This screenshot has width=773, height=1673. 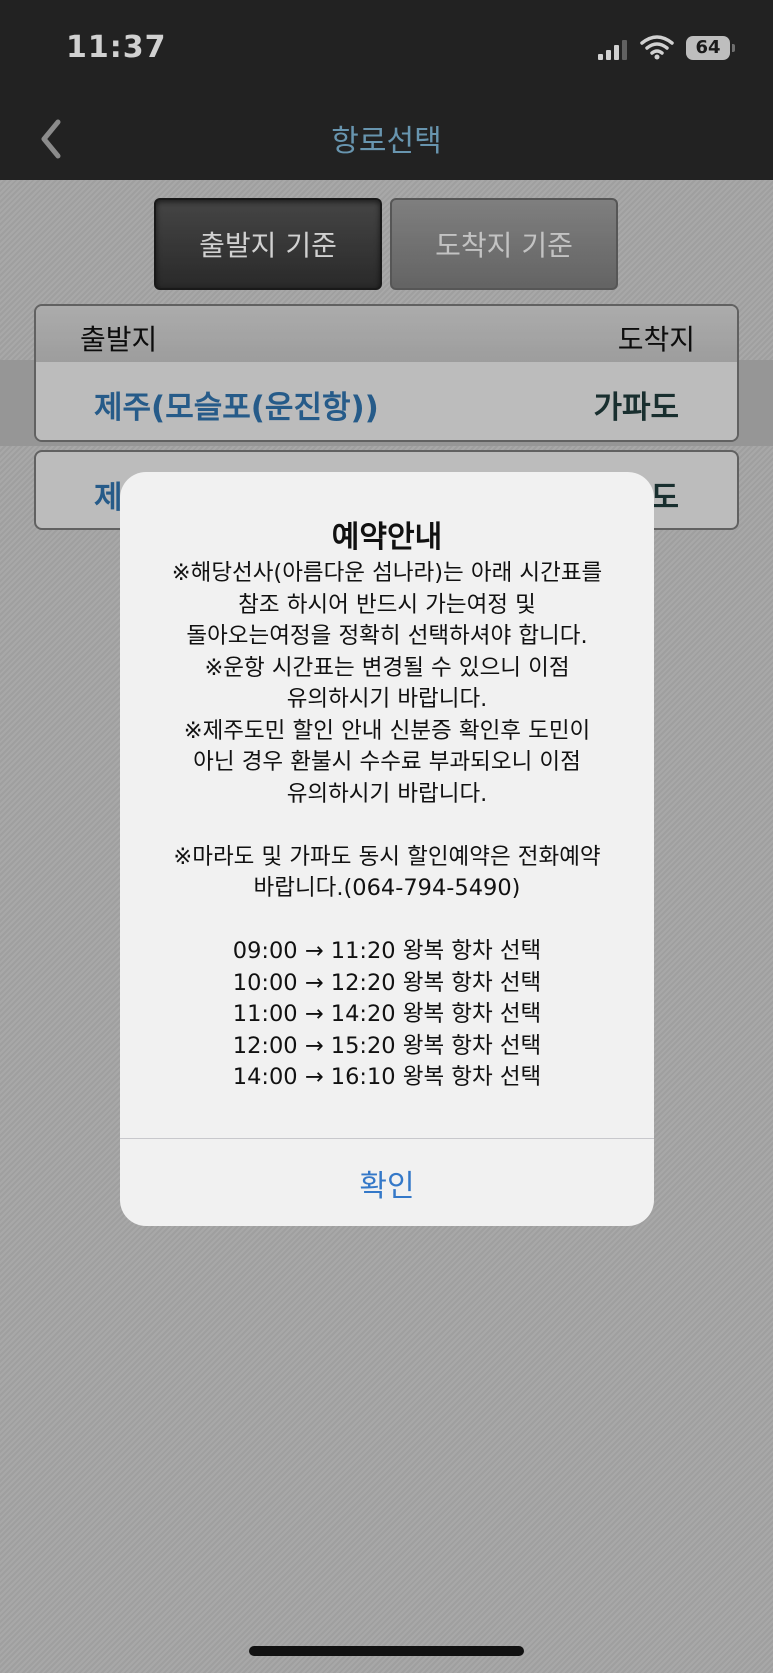 I want to click on schedule-line: 11:00 → 14:20 왕복 항차 선택, so click(x=387, y=1014).